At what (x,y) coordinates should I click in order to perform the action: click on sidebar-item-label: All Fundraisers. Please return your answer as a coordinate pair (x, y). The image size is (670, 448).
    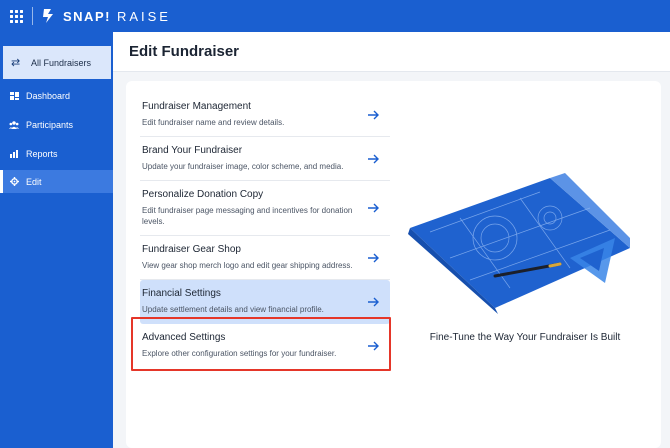
    Looking at the image, I should click on (61, 62).